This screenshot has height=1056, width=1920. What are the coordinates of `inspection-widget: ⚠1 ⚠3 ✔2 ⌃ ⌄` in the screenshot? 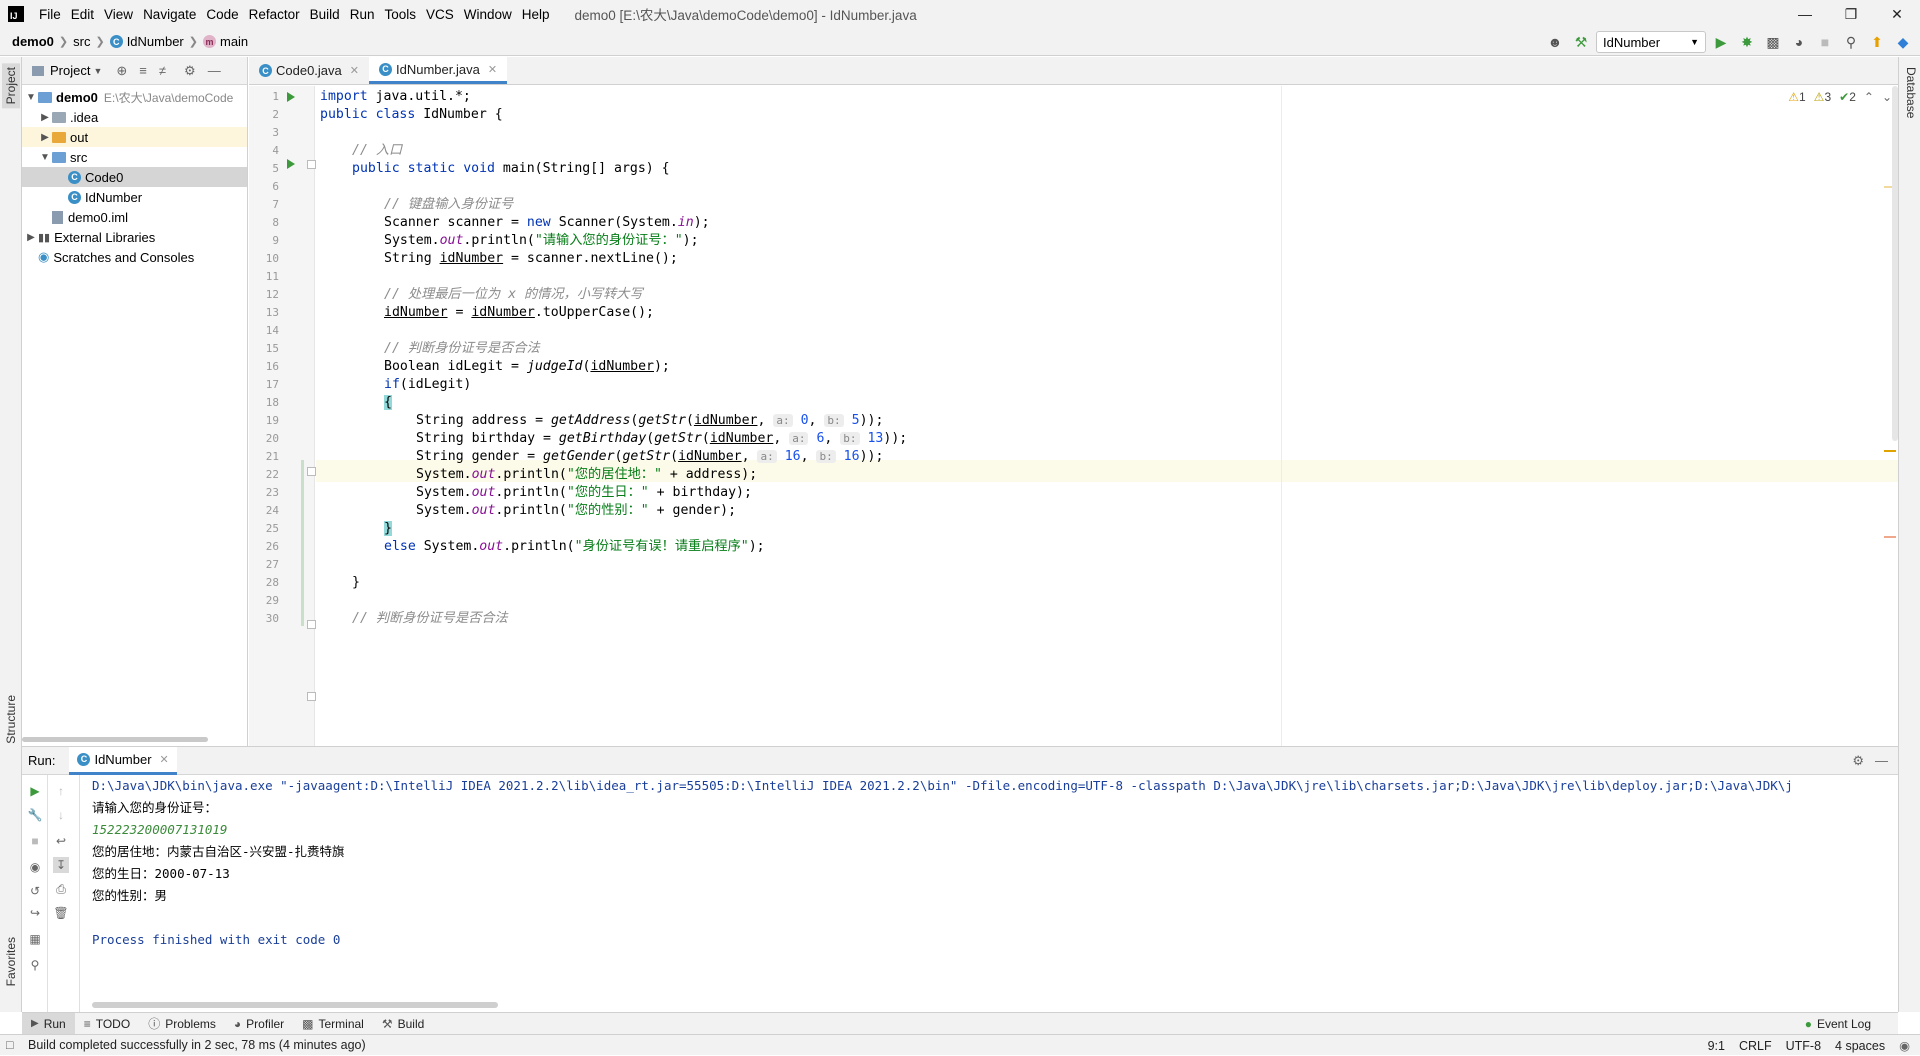 It's located at (1840, 97).